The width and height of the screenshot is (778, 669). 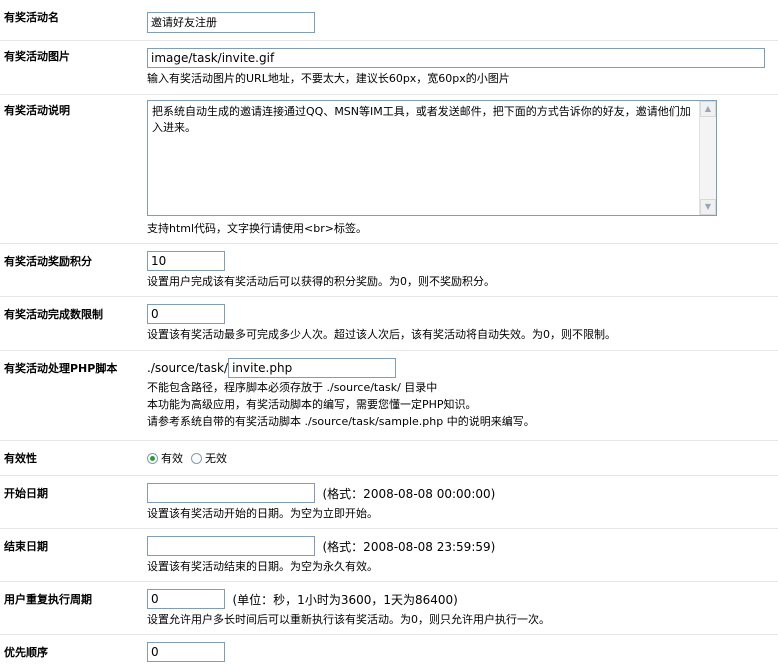 What do you see at coordinates (172, 458) in the screenshot?
I see `available-yes-label: 有效` at bounding box center [172, 458].